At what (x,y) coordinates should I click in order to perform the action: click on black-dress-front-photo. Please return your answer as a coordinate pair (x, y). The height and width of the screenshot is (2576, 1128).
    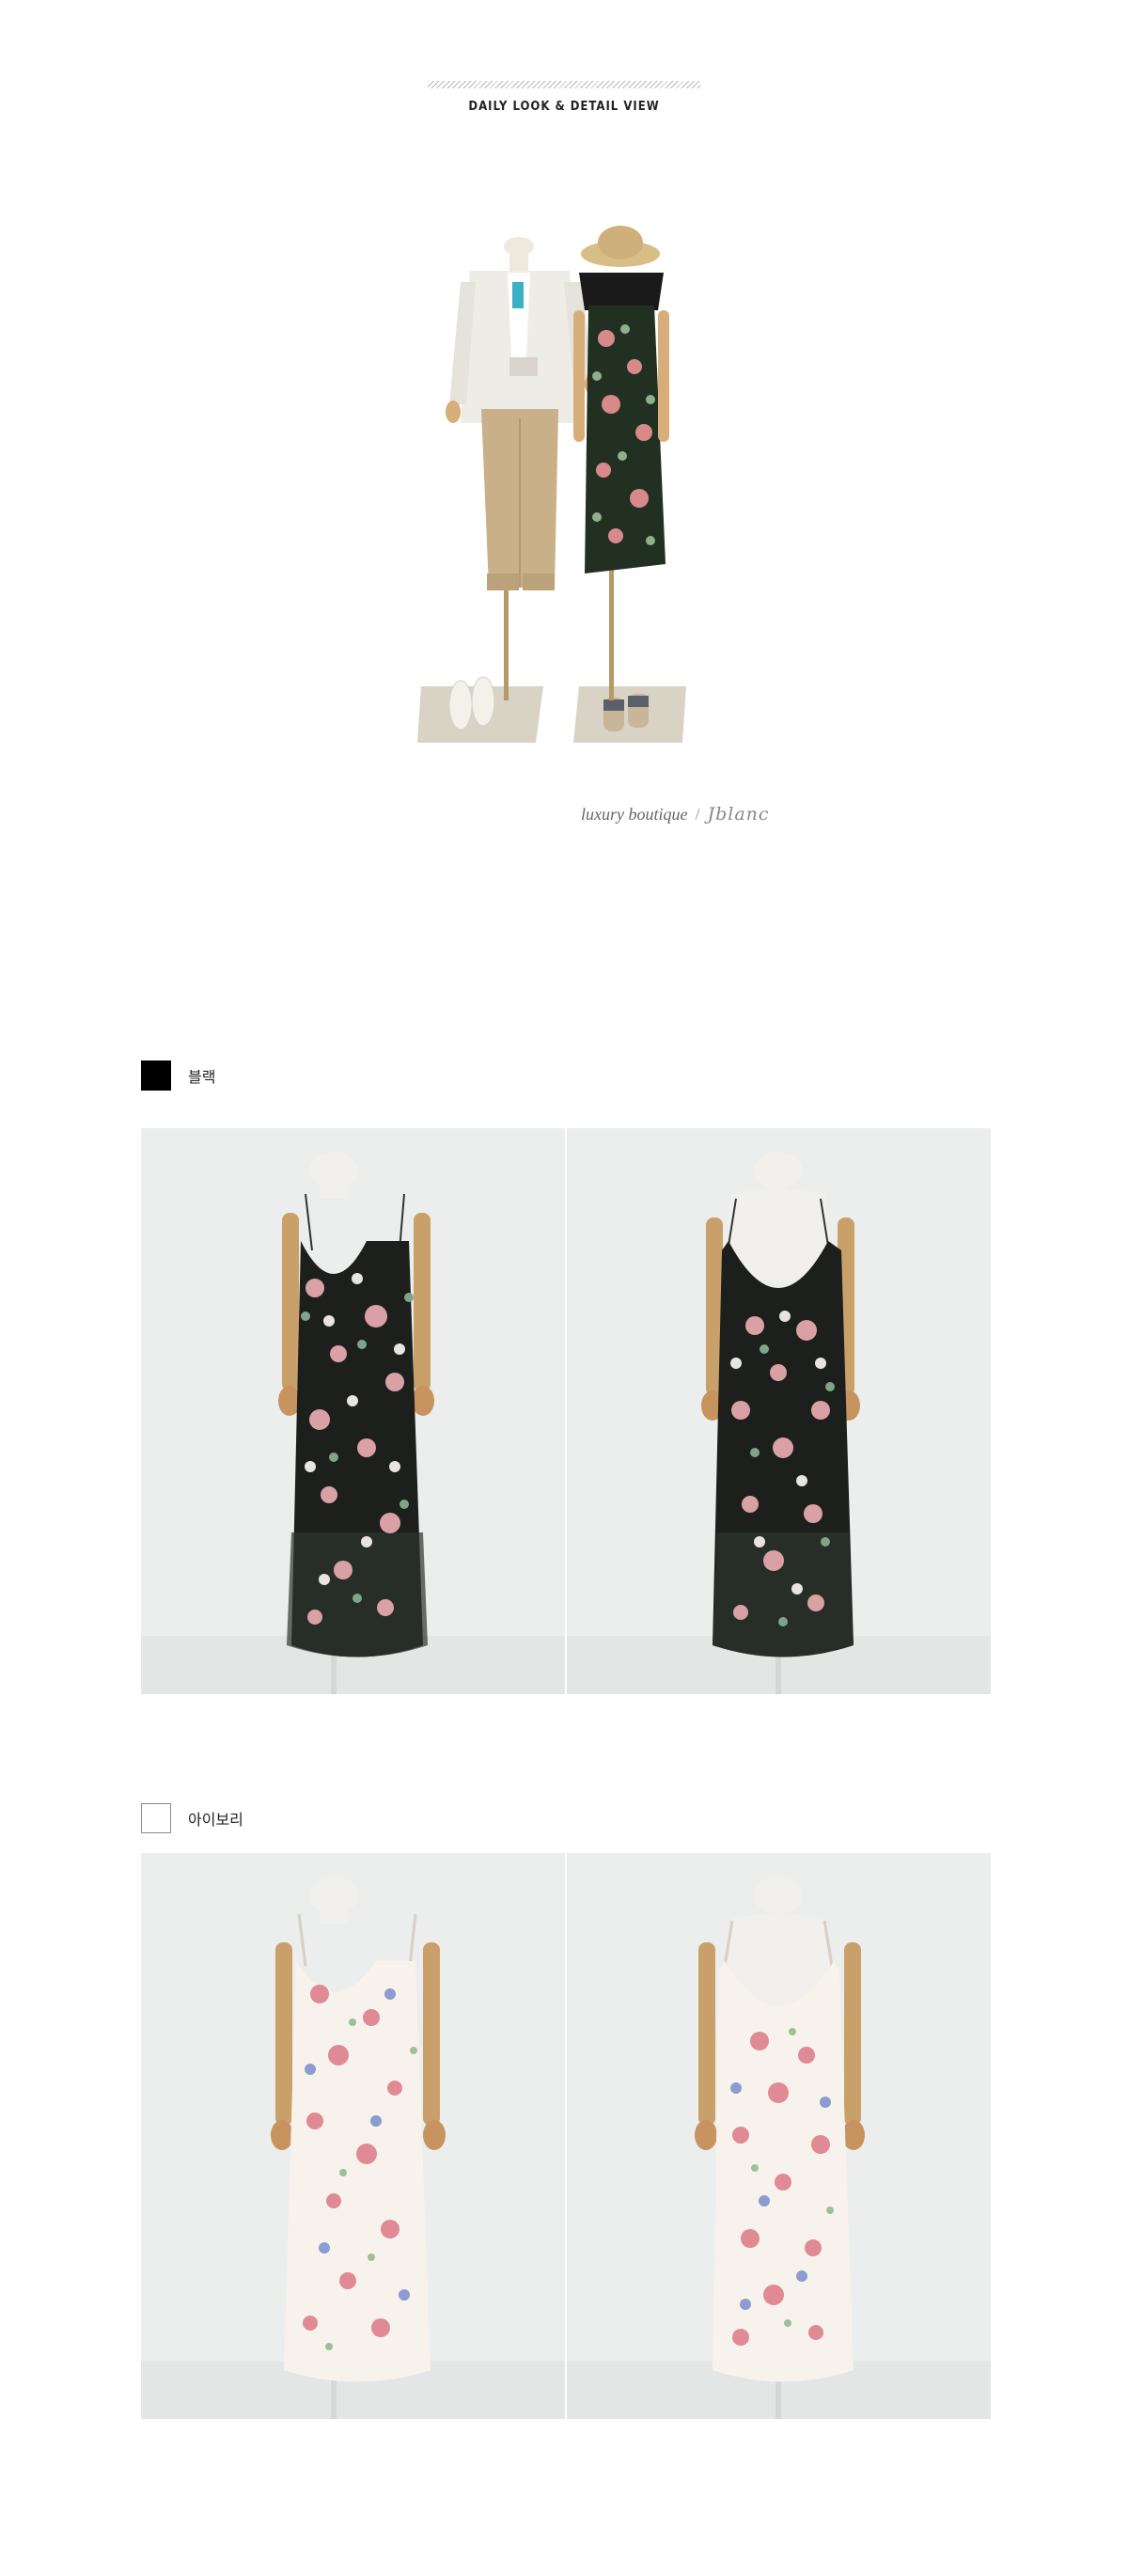
    Looking at the image, I should click on (353, 1411).